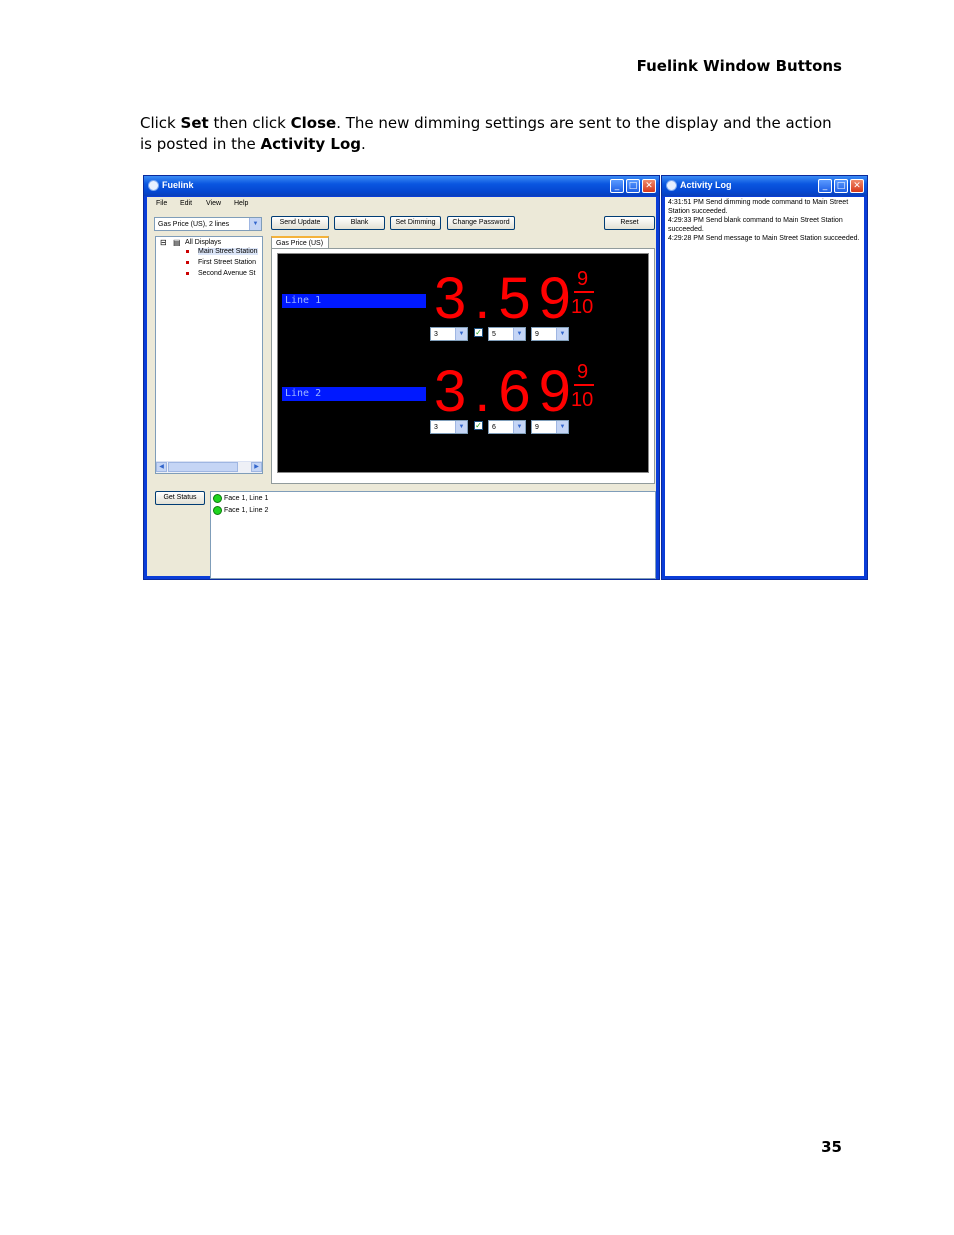 The width and height of the screenshot is (954, 1235). Describe the element at coordinates (401, 204) in the screenshot. I see `menu-bar: File Edit View Help` at that location.